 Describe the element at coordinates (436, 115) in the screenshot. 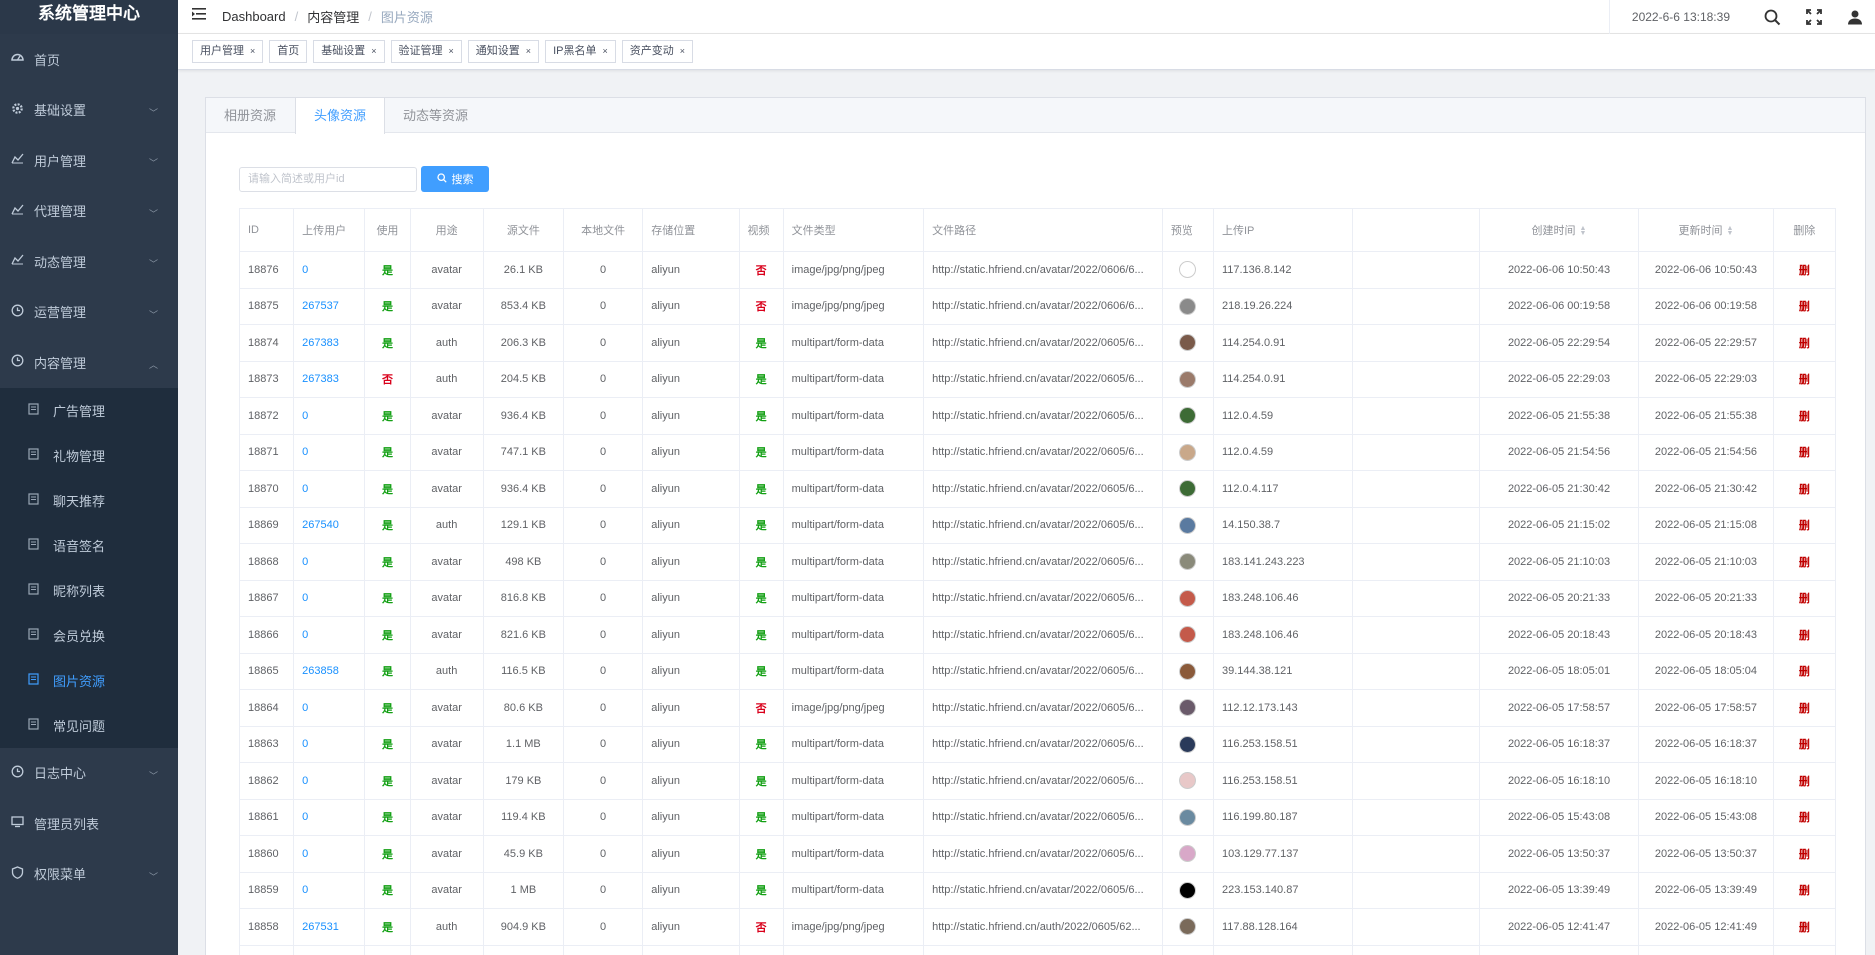

I see `resource-tab: 动态等资源` at that location.